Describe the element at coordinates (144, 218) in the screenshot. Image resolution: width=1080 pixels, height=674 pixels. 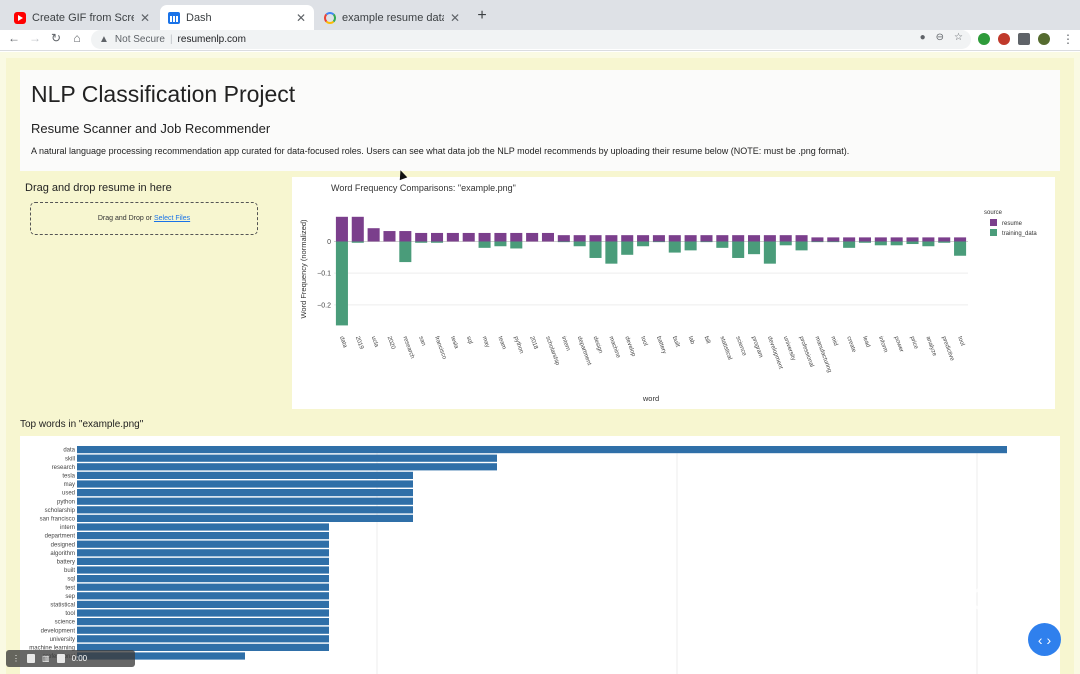
I see `resume-upload-dropzone: Drag and Drop or Select Files` at that location.